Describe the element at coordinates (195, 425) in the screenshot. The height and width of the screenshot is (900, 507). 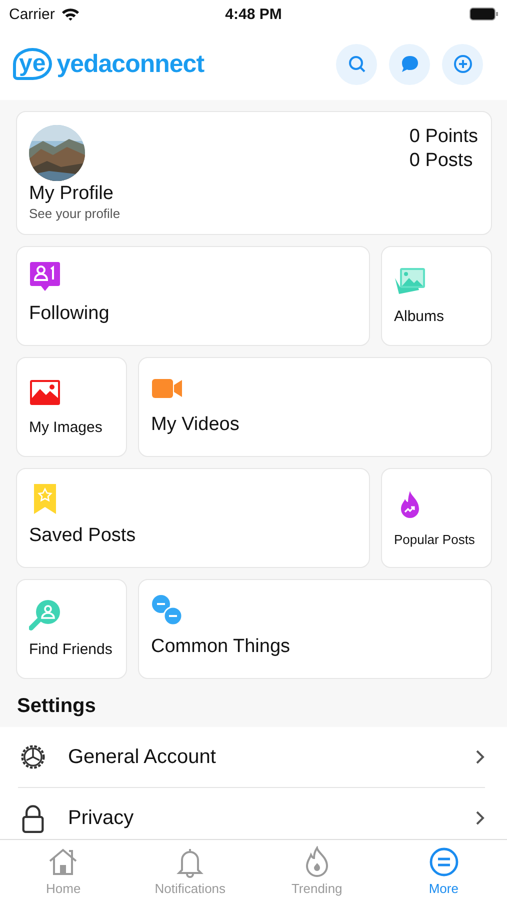
I see `tile-label: My Videos` at that location.